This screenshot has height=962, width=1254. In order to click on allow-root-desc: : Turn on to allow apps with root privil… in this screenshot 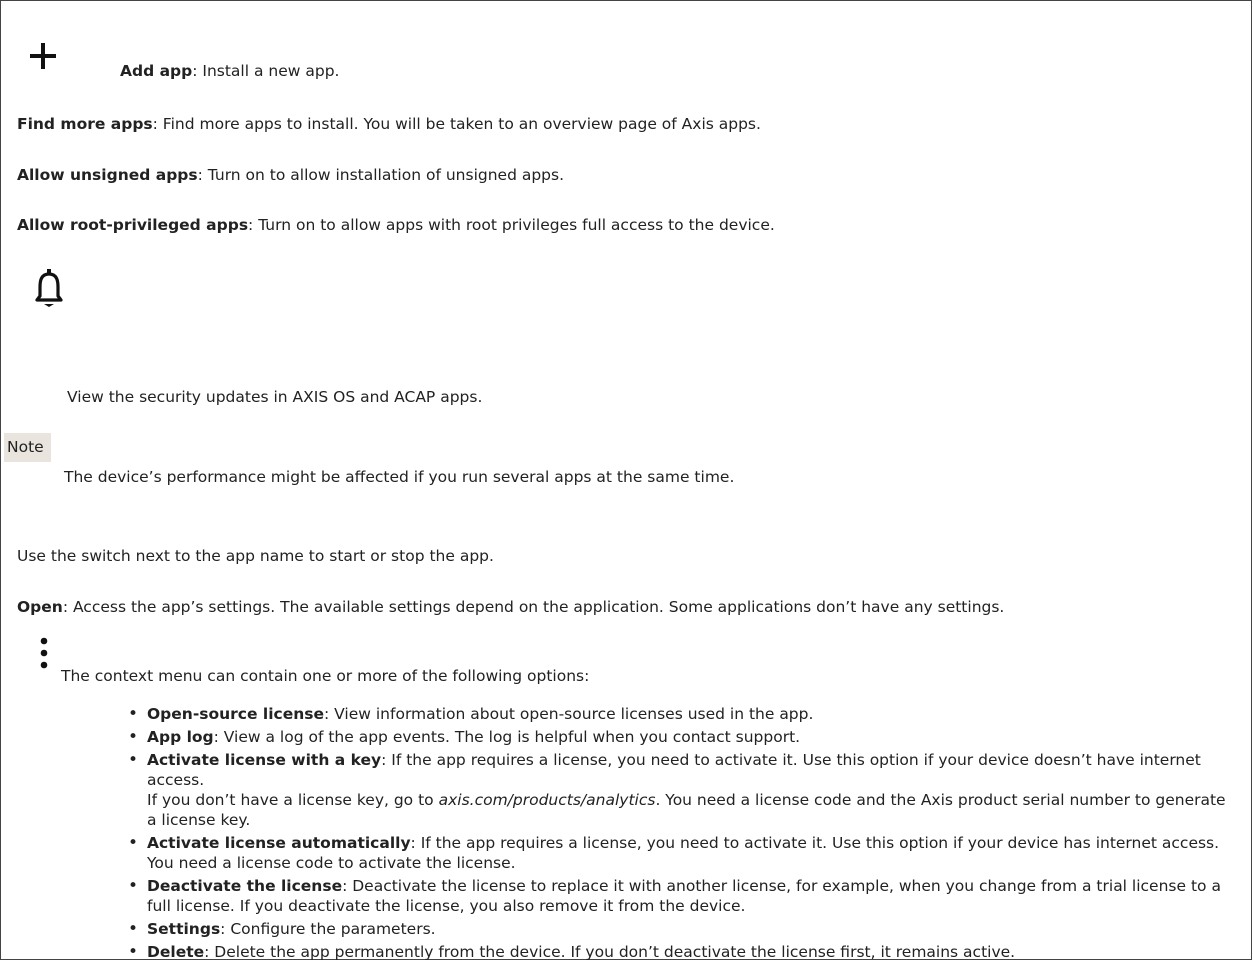, I will do `click(511, 225)`.